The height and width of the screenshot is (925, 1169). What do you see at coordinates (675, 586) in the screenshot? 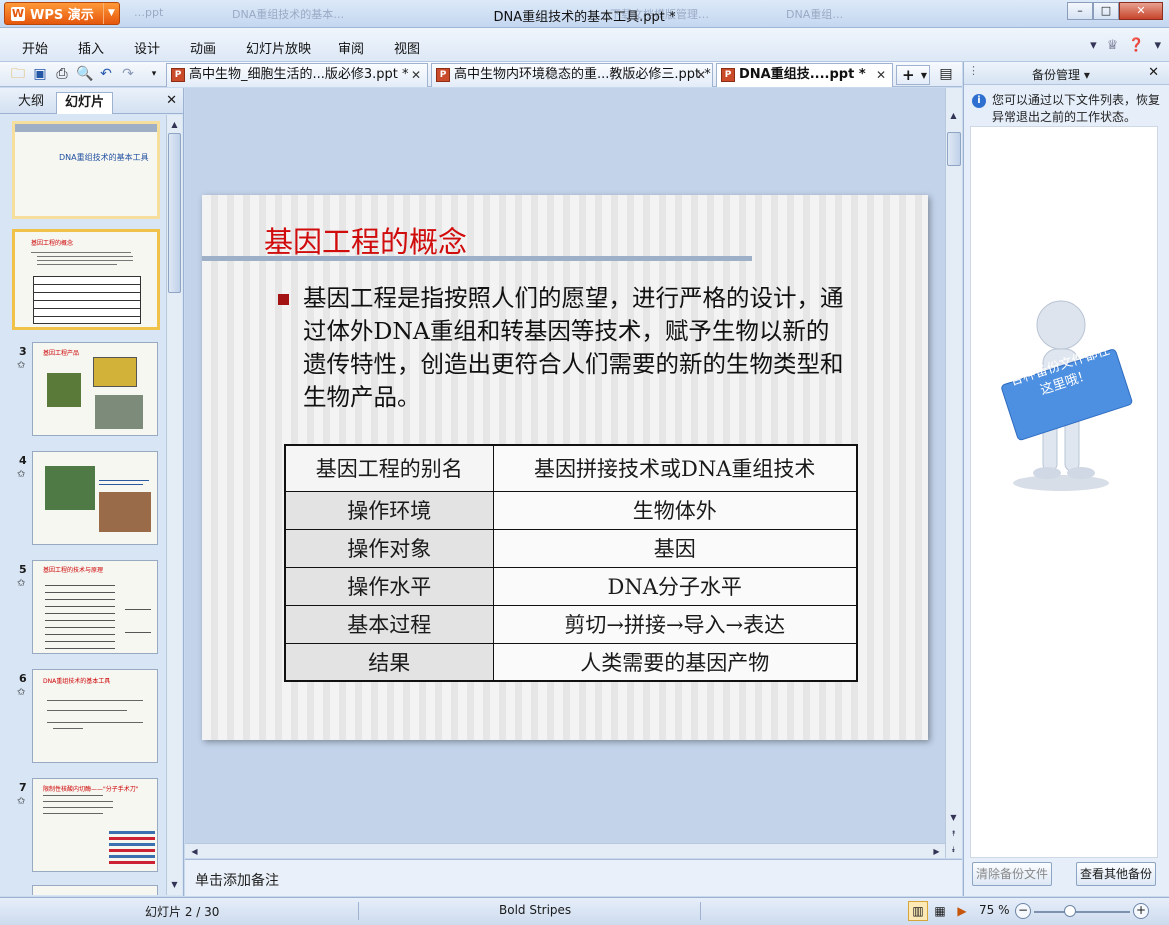
I see `table-cell-value: DNA分子水平` at bounding box center [675, 586].